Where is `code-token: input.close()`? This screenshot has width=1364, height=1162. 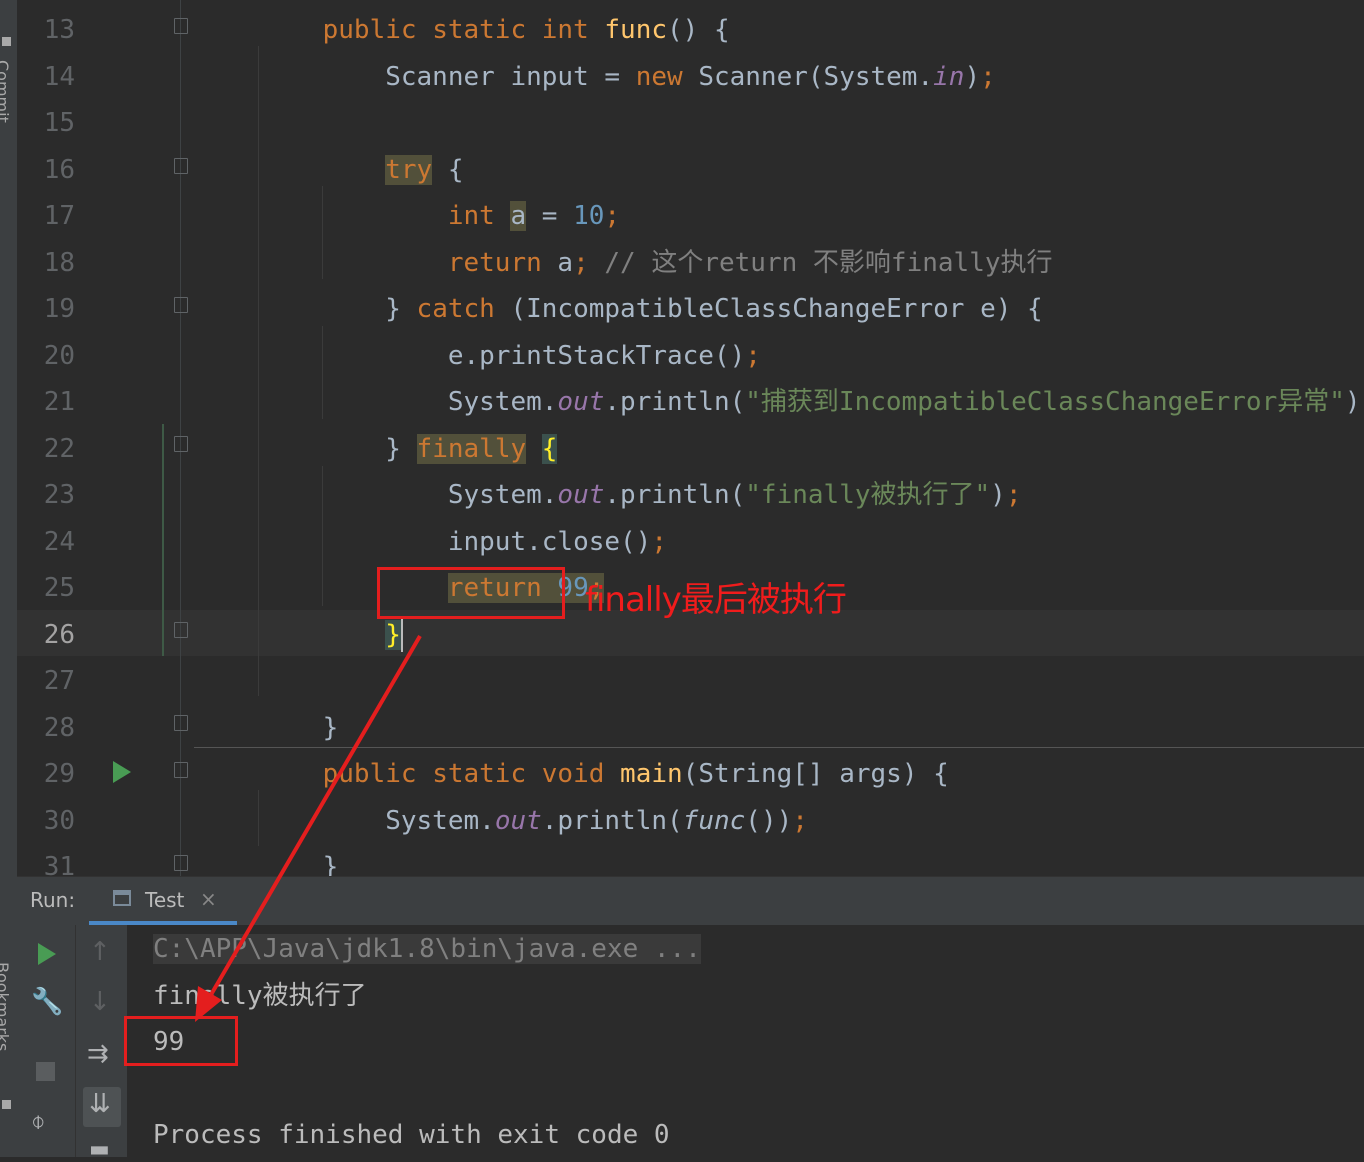
code-token: input.close() is located at coordinates (456, 541).